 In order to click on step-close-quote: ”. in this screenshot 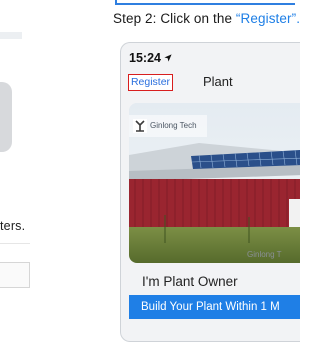, I will do `click(296, 18)`.